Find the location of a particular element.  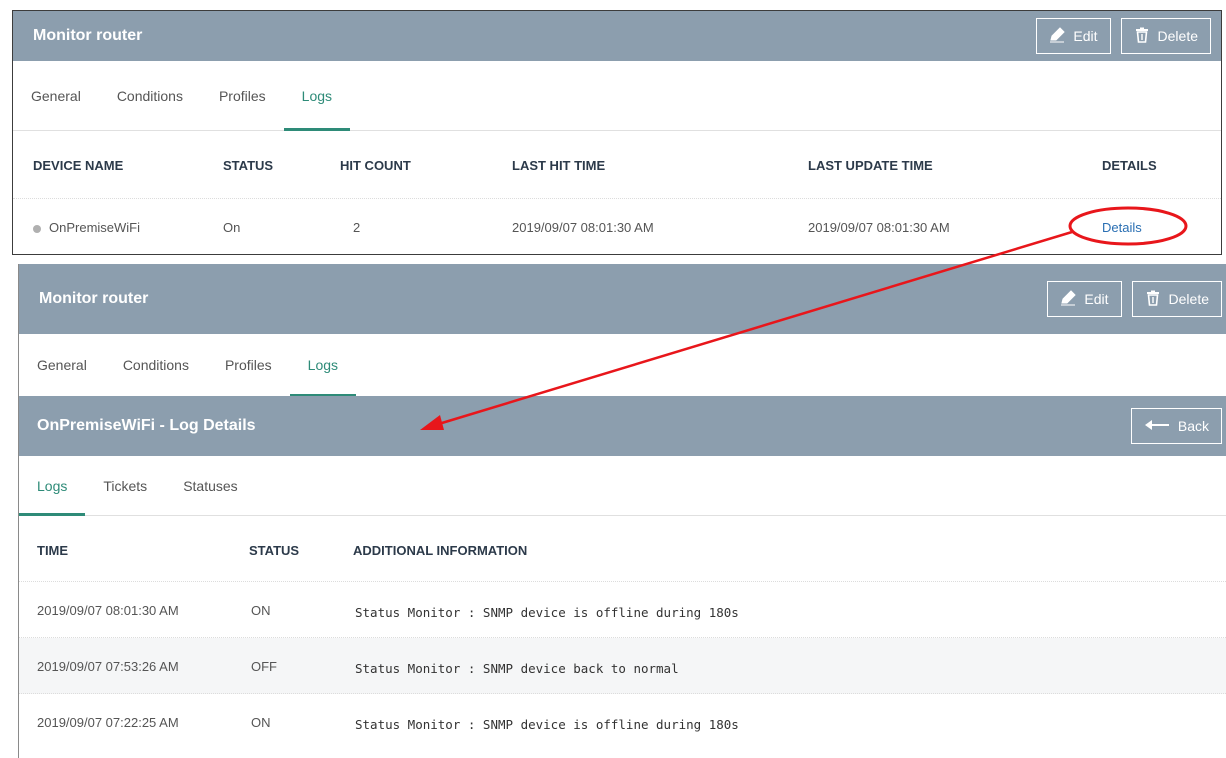

tab-sub-tickets: Tickets is located at coordinates (125, 485).